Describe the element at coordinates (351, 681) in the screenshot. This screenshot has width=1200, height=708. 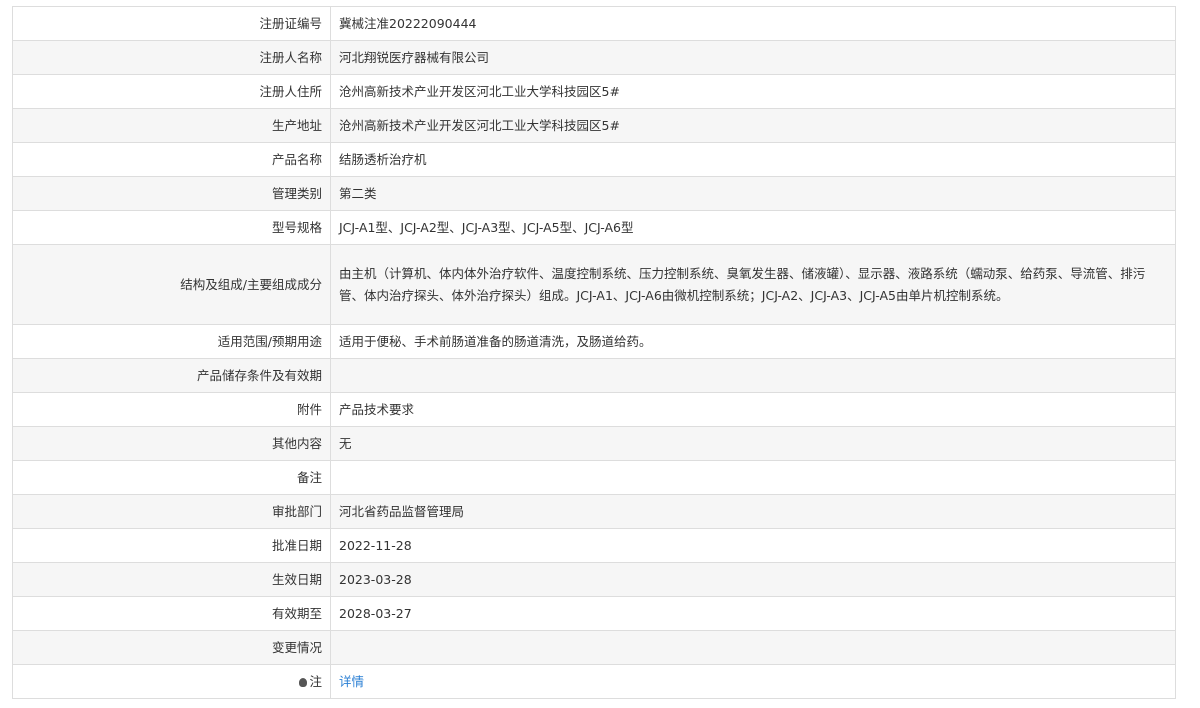
I see `details-link: 详情` at that location.